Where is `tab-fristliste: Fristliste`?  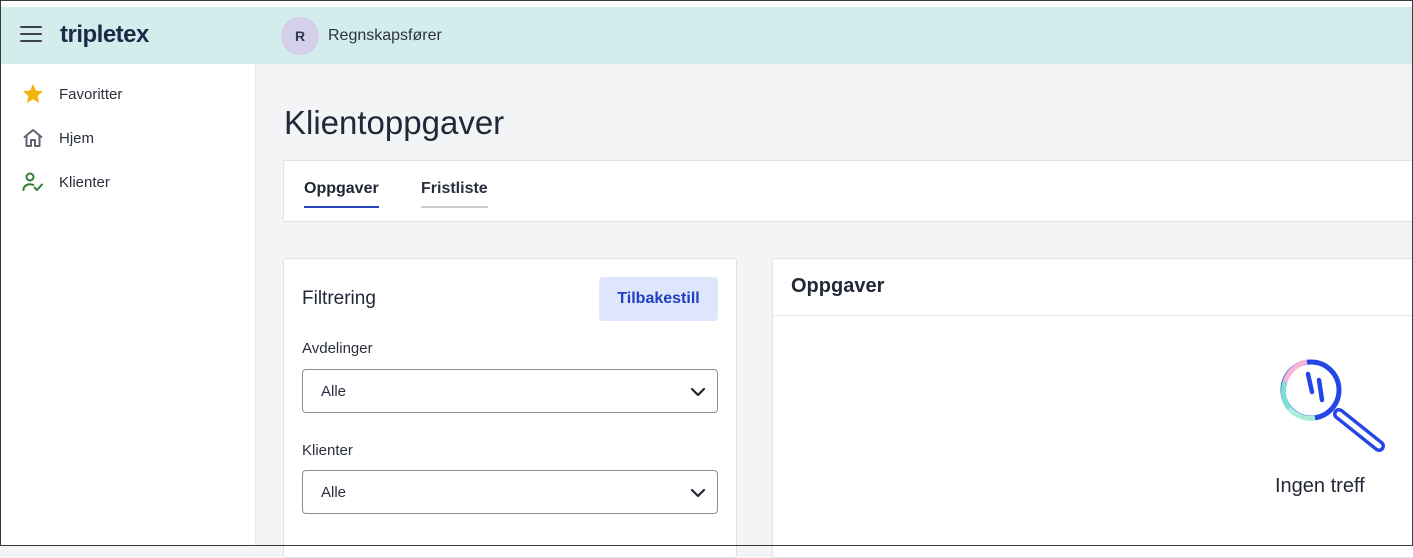
tab-fristliste: Fristliste is located at coordinates (454, 194).